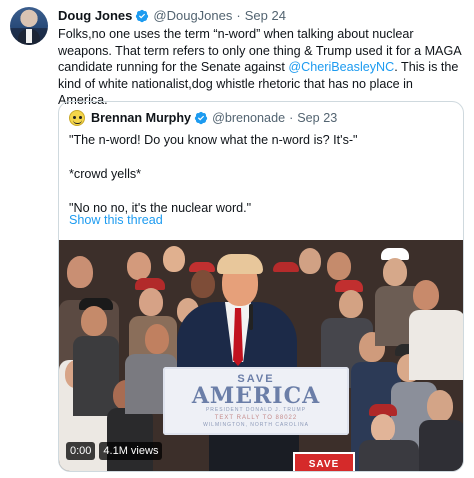 The image size is (474, 478). I want to click on mention-link: @CheriBeasleyNC, so click(341, 67).